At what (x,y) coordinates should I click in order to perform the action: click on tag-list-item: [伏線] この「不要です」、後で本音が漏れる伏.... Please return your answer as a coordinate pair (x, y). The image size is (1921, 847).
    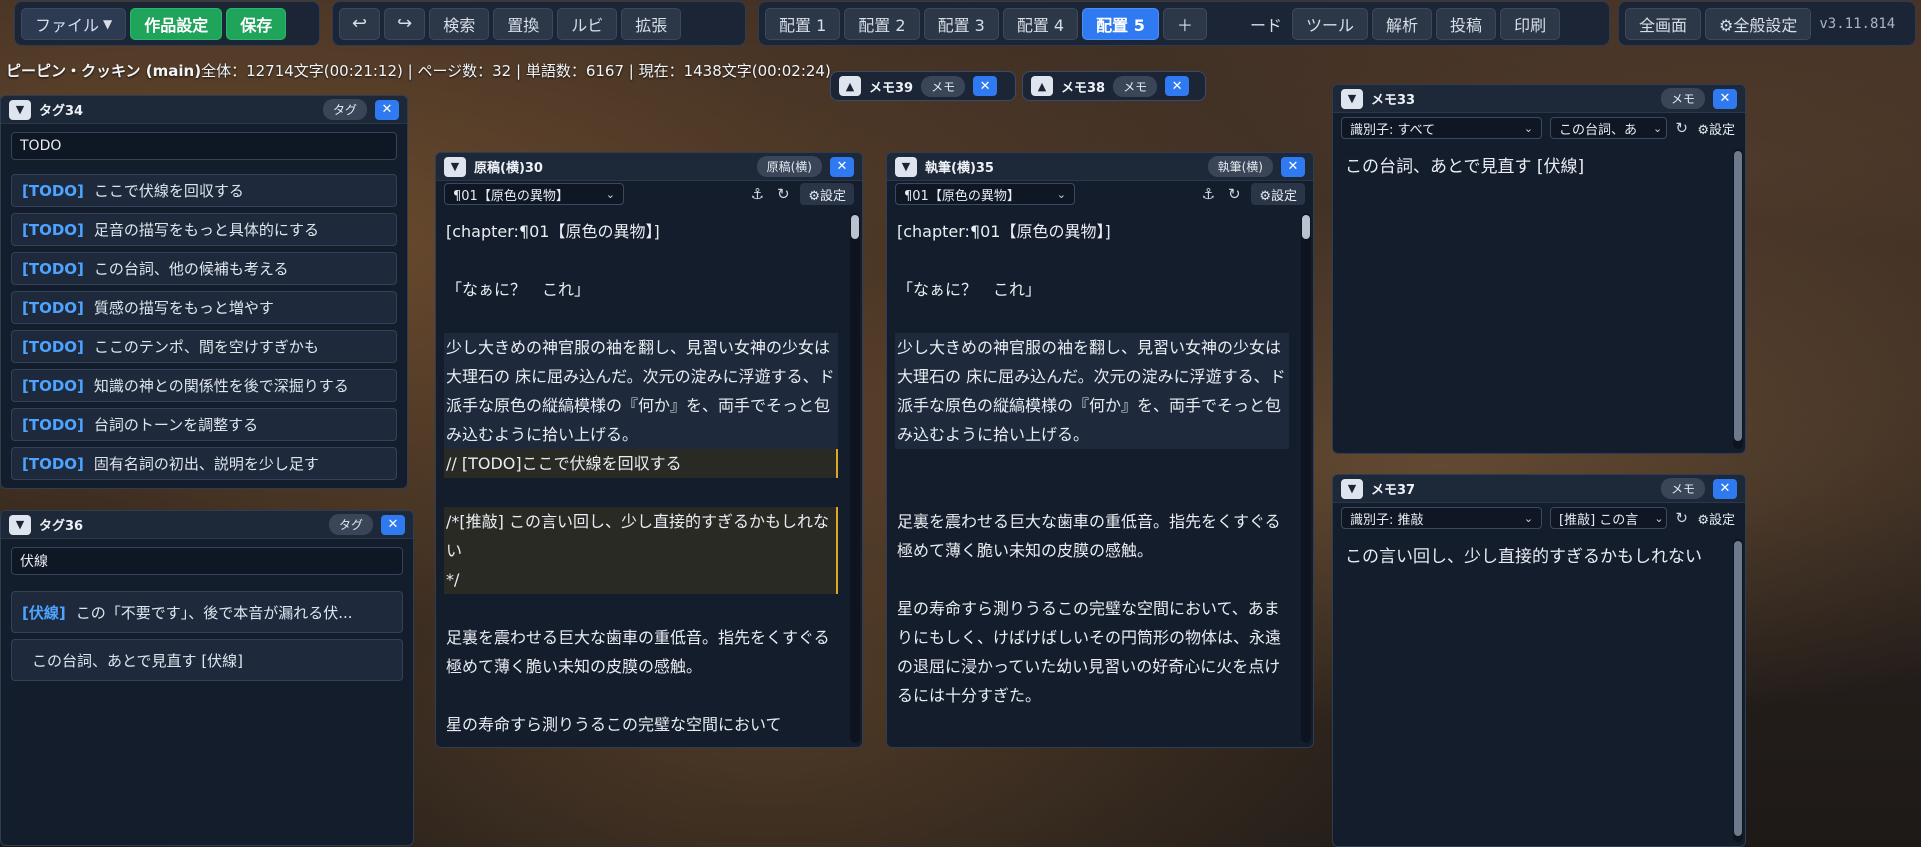
    Looking at the image, I should click on (207, 612).